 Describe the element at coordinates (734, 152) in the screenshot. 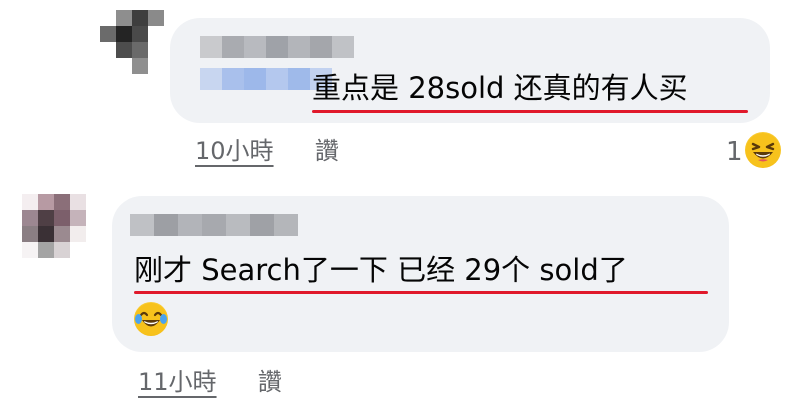

I see `reaction-count: 1` at that location.